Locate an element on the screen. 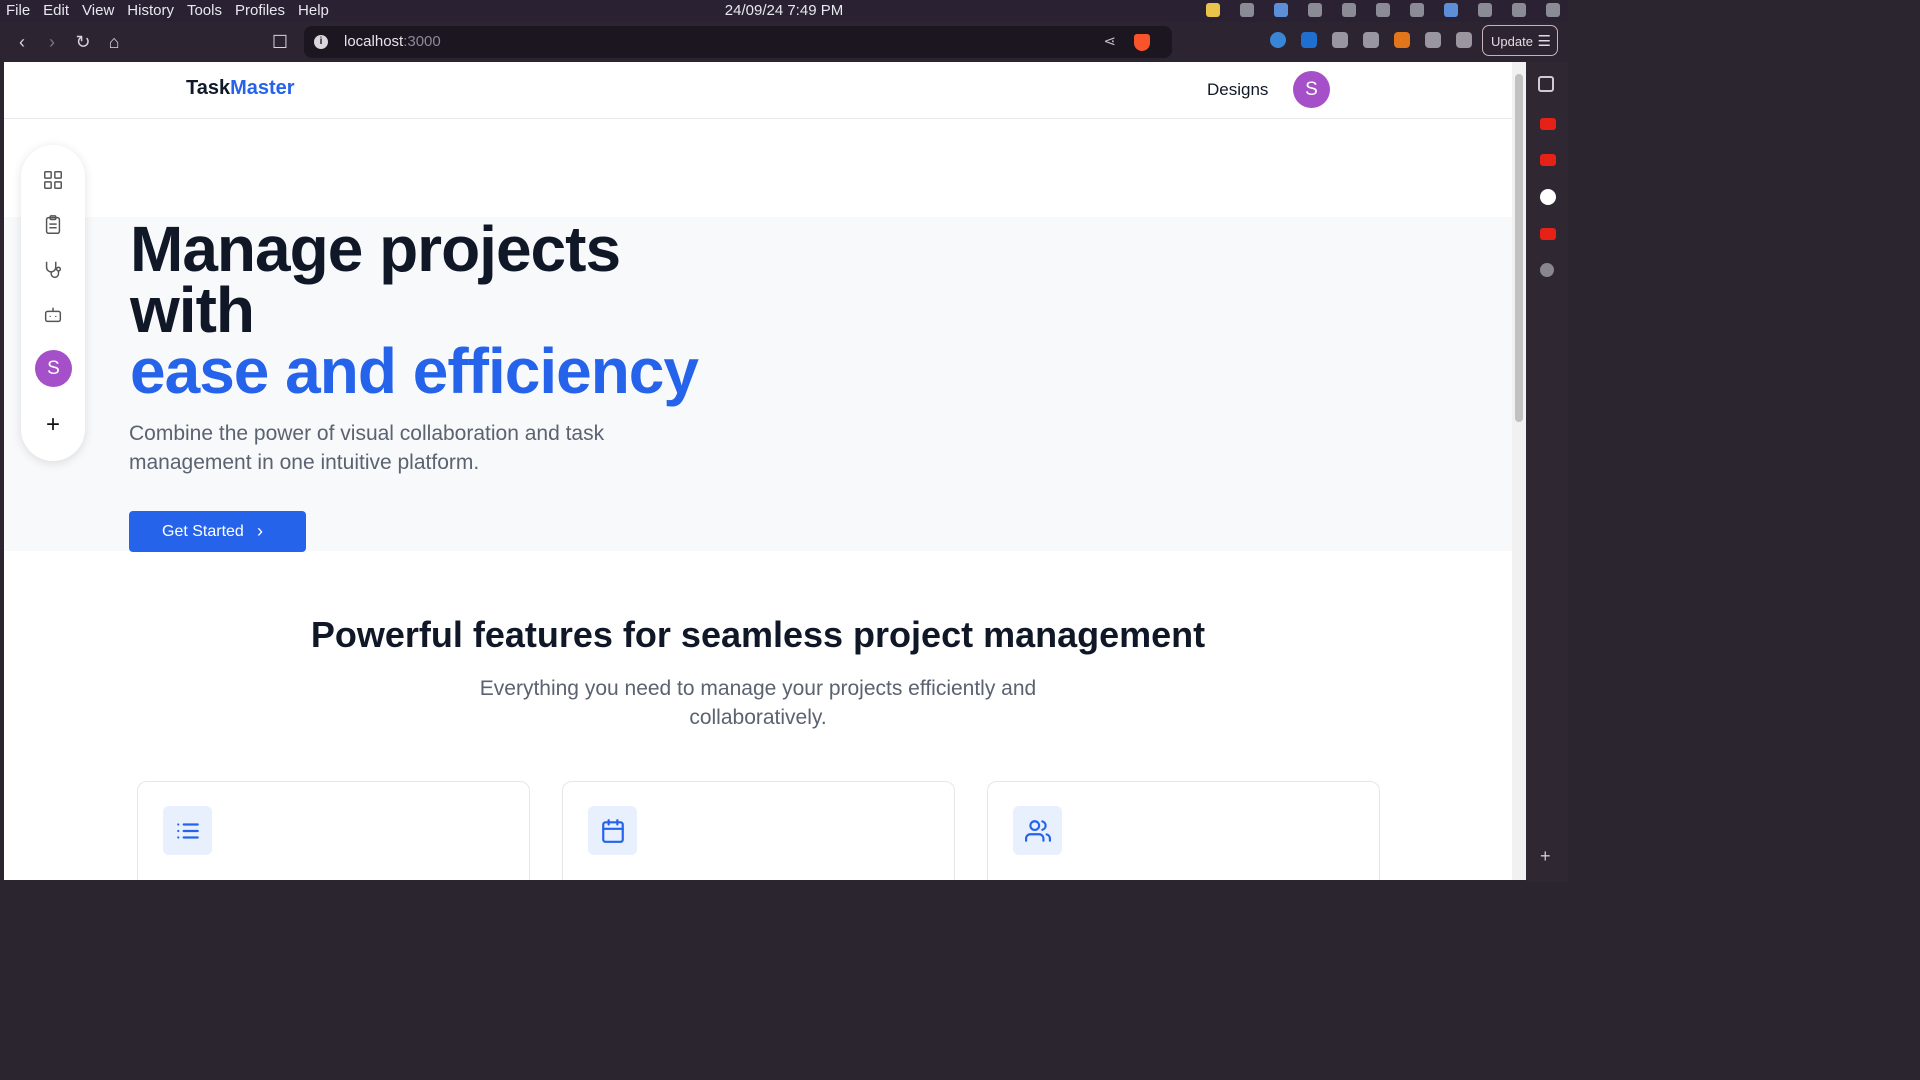 The height and width of the screenshot is (1080, 1920). bookmark-icon: ☐ is located at coordinates (280, 42).